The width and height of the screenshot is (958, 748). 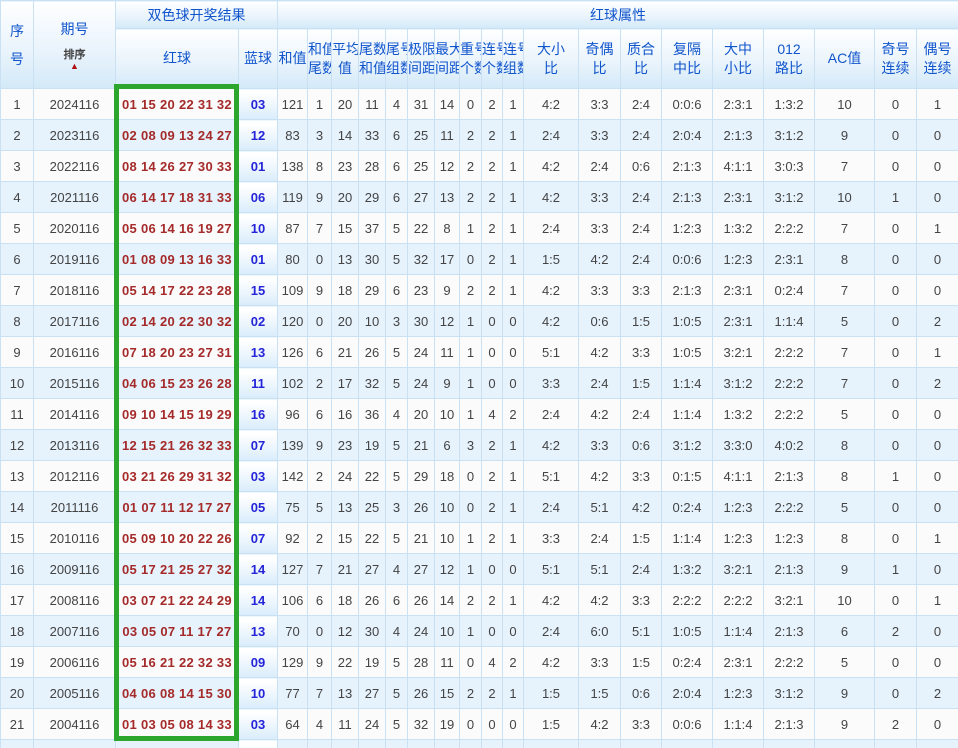 What do you see at coordinates (687, 507) in the screenshot?
I see `cell-fu-ge-zhong-ratio: 0:2:4` at bounding box center [687, 507].